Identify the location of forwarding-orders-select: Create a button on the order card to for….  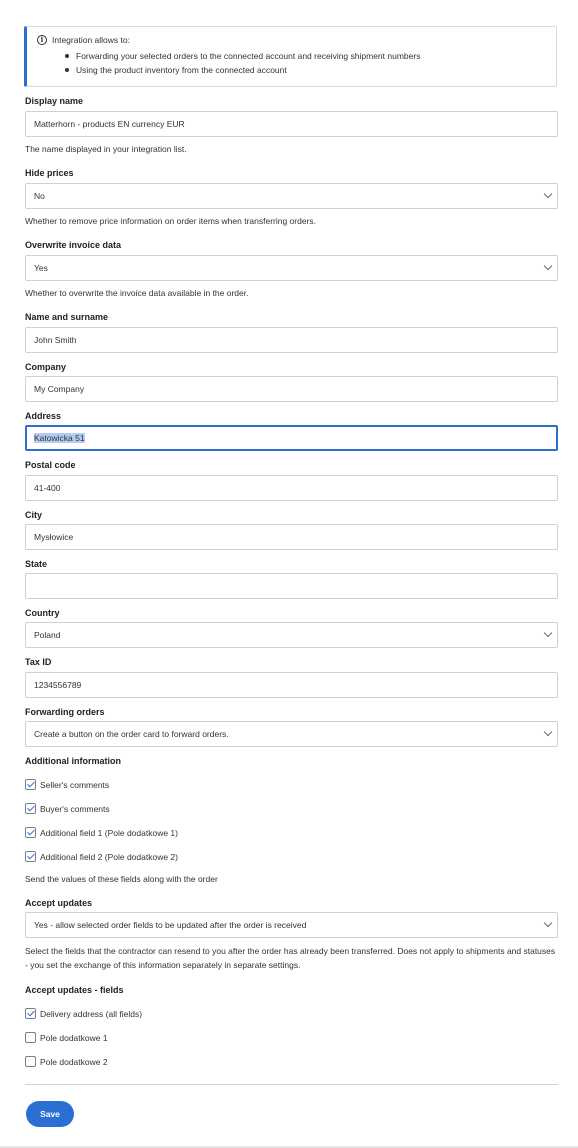
(291, 734).